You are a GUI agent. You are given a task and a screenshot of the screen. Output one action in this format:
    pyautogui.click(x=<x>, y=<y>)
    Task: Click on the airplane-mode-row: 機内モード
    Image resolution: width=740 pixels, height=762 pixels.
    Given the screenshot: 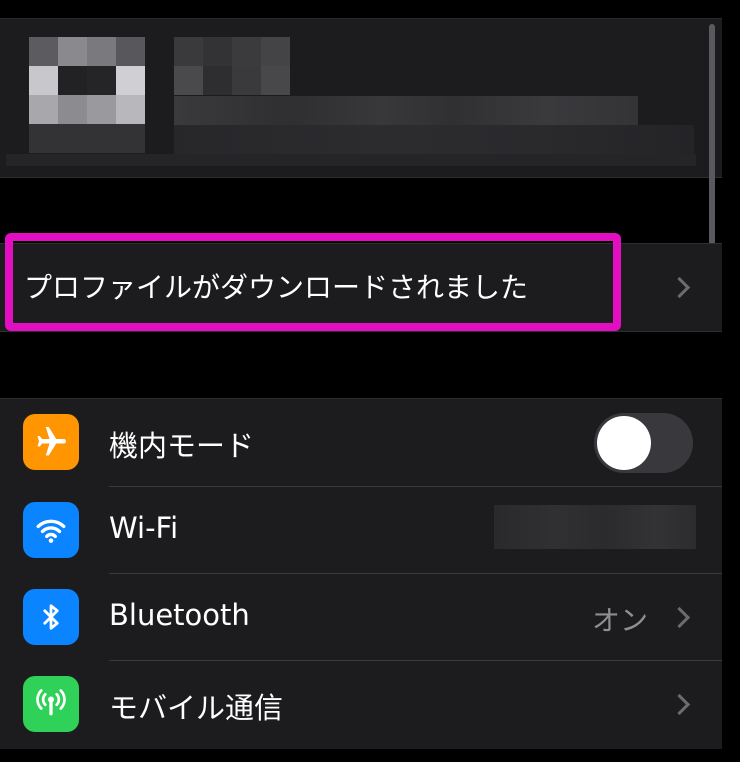 What is the action you would take?
    pyautogui.click(x=361, y=442)
    